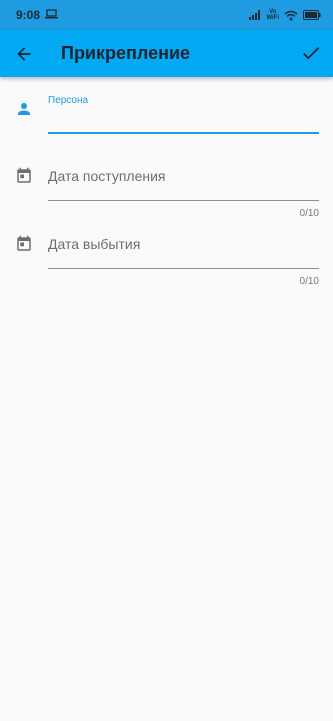 This screenshot has width=333, height=721. Describe the element at coordinates (291, 15) in the screenshot. I see `wifi-icon` at that location.